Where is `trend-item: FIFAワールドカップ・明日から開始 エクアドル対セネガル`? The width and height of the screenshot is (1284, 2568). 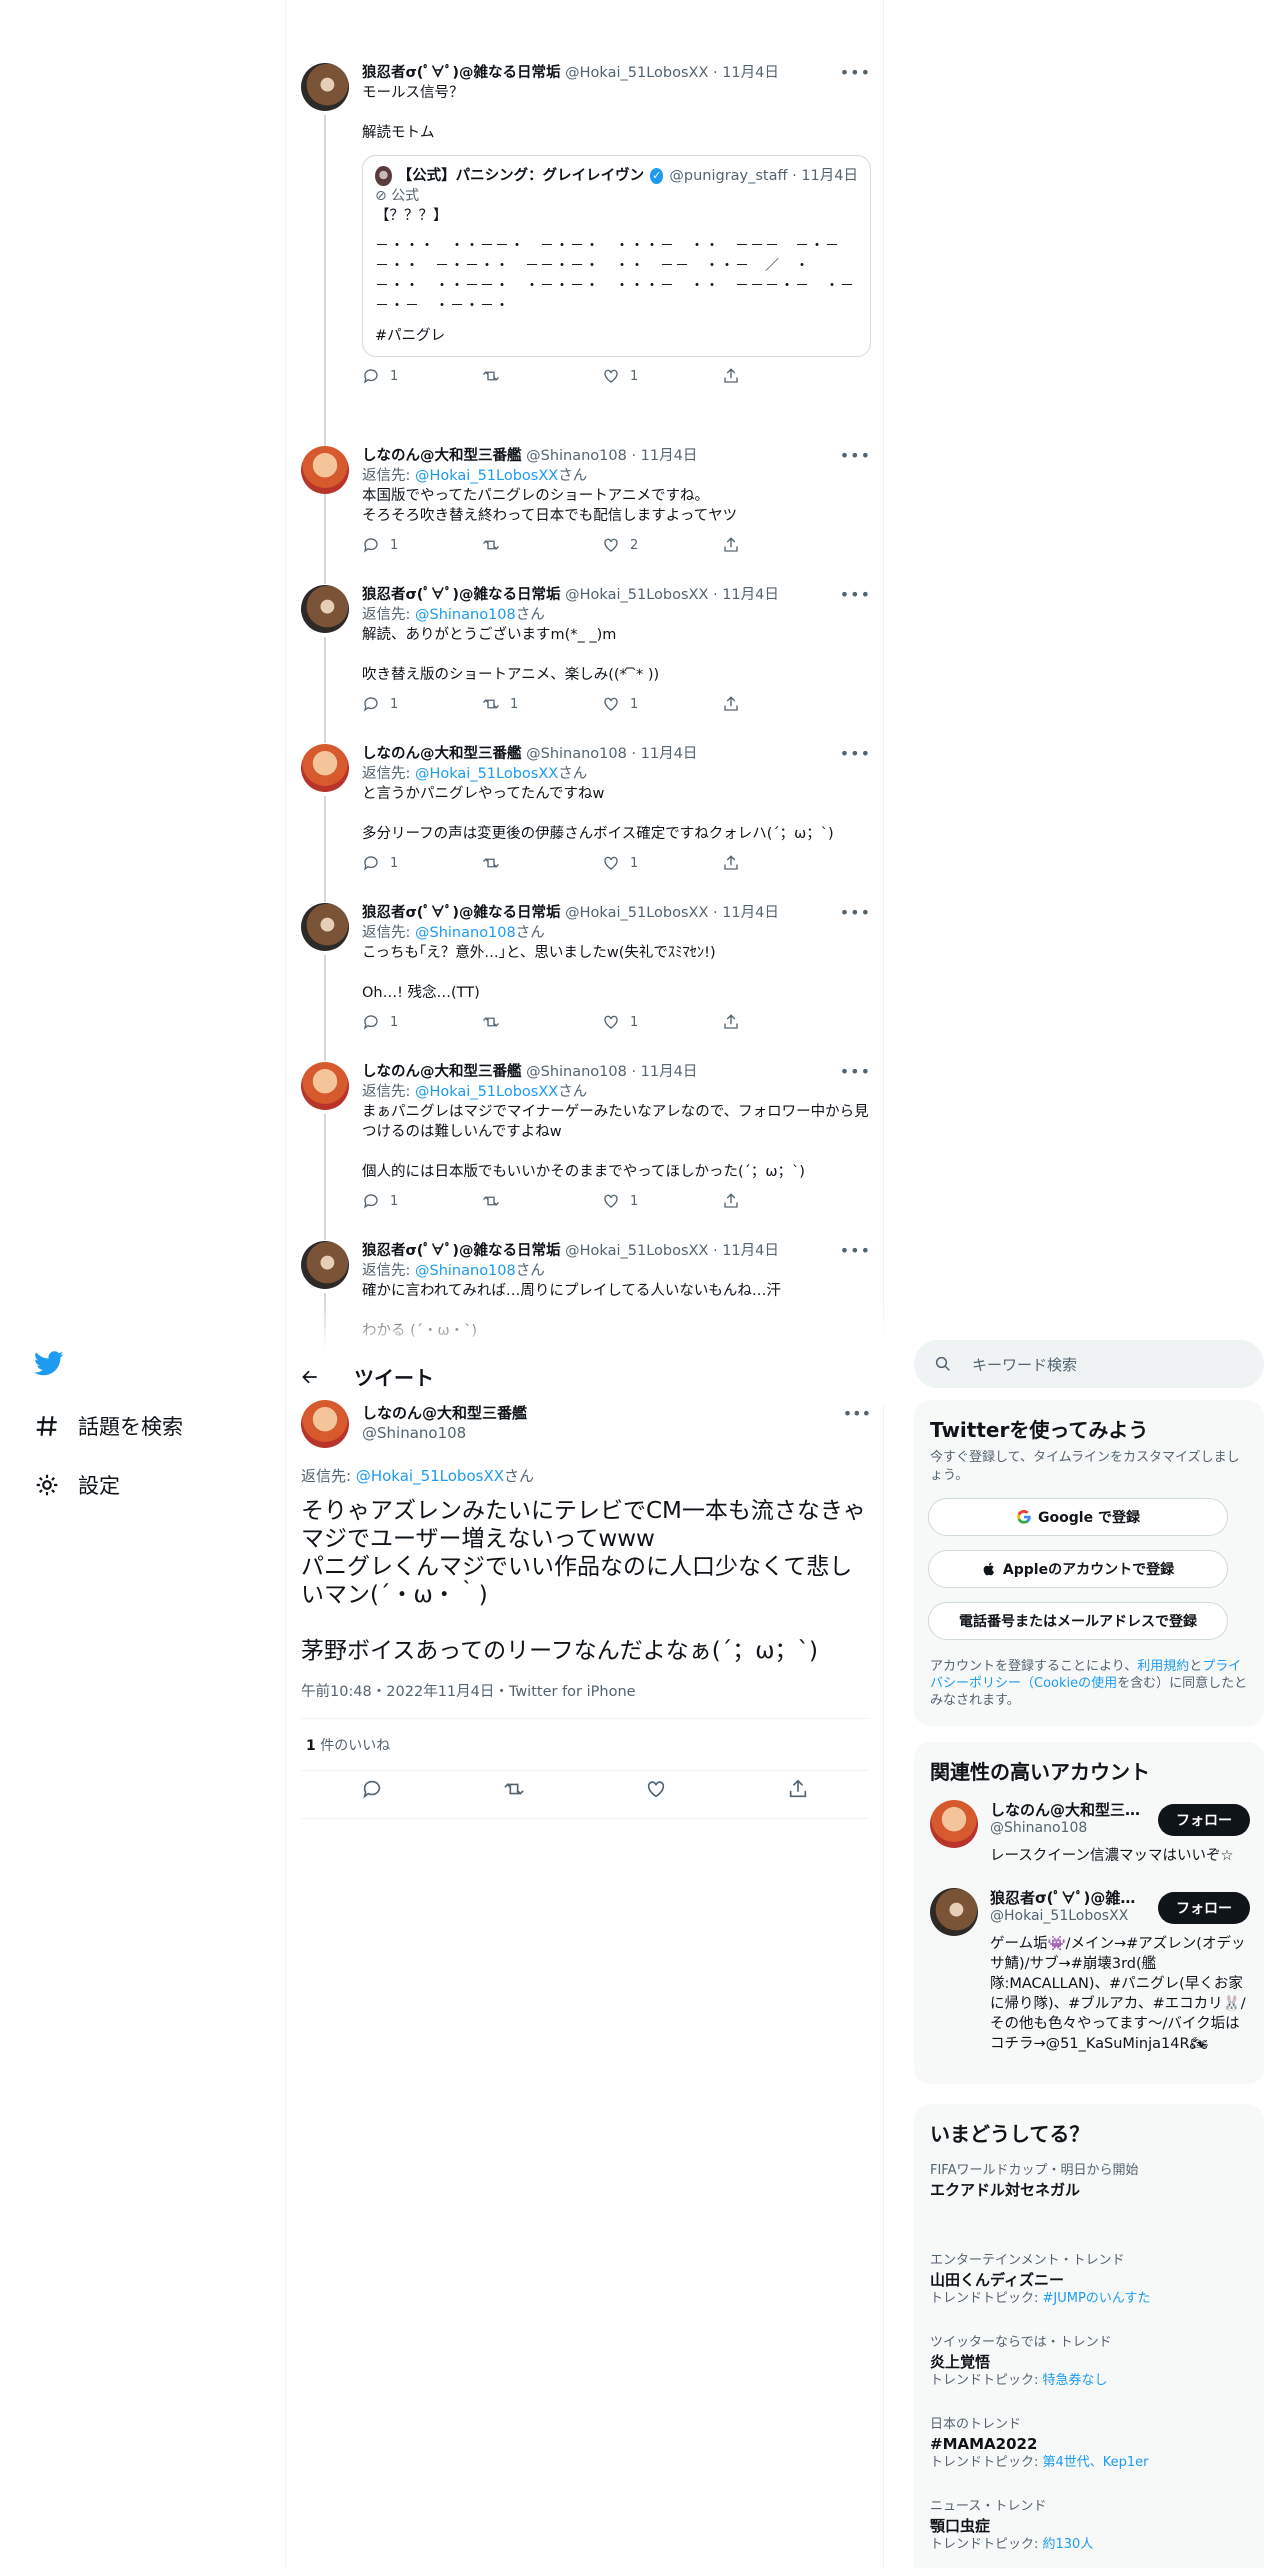 trend-item: FIFAワールドカップ・明日から開始 エクアドル対セネガル is located at coordinates (1090, 2181).